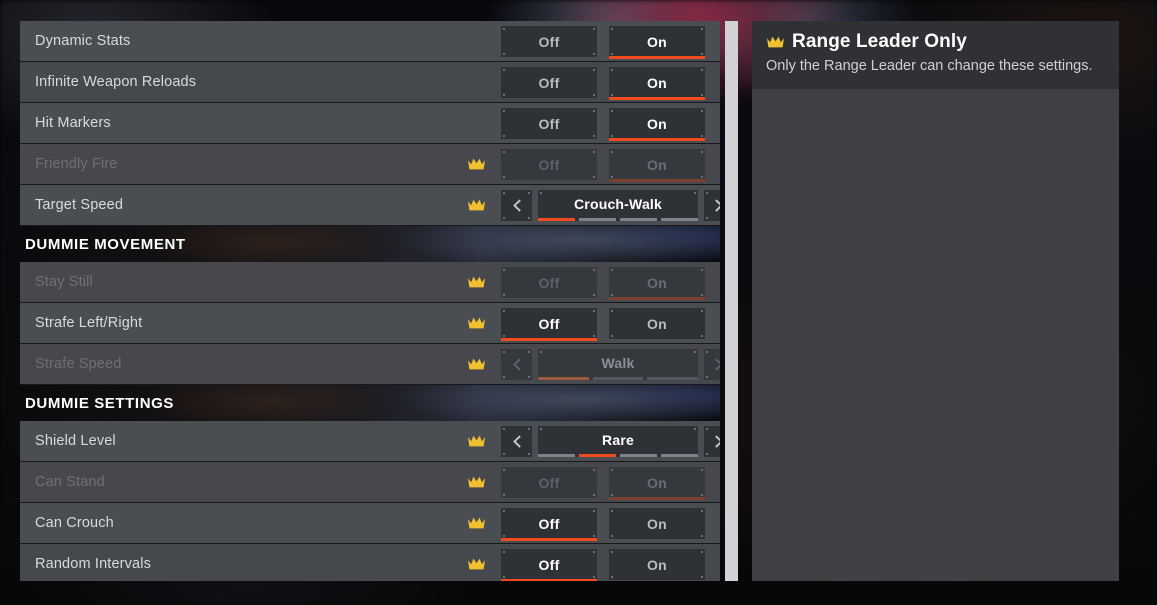  I want to click on setting-row: Can Crouch Off On, so click(370, 523).